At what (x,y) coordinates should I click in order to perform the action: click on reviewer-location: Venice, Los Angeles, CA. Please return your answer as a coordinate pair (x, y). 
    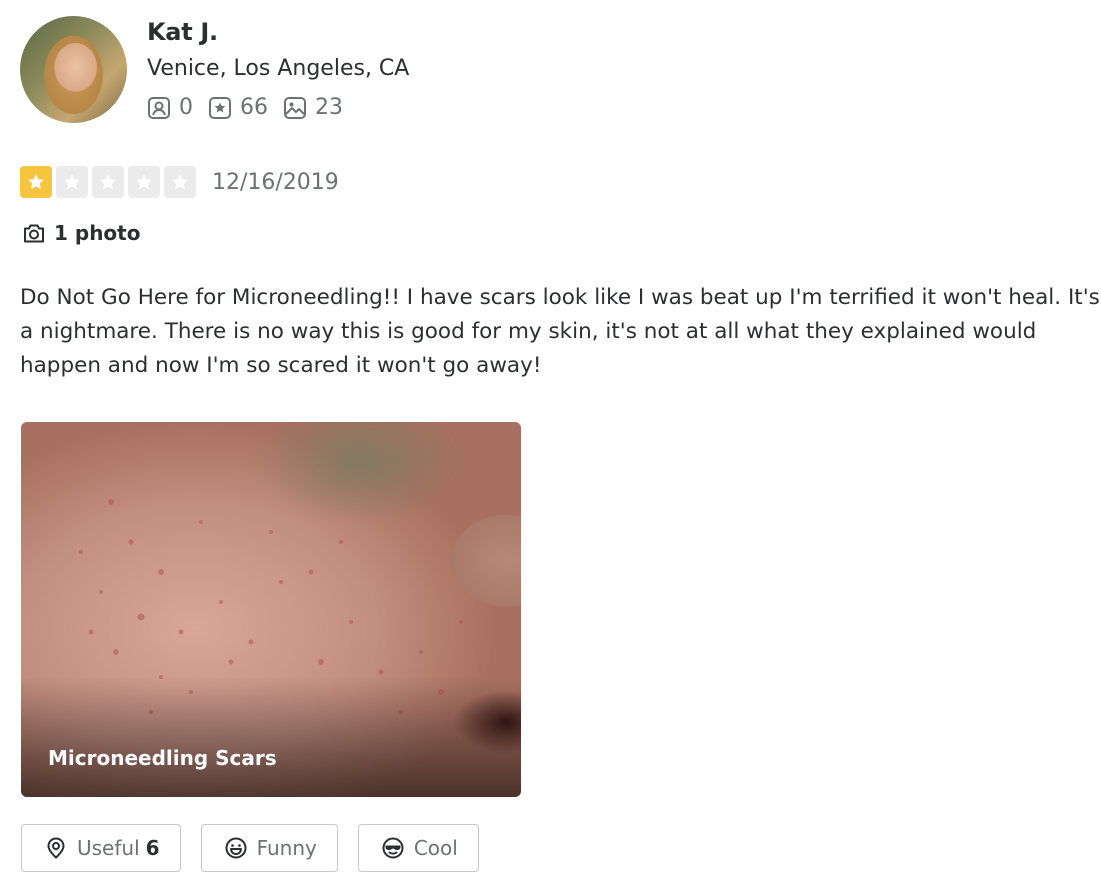
    Looking at the image, I should click on (278, 68).